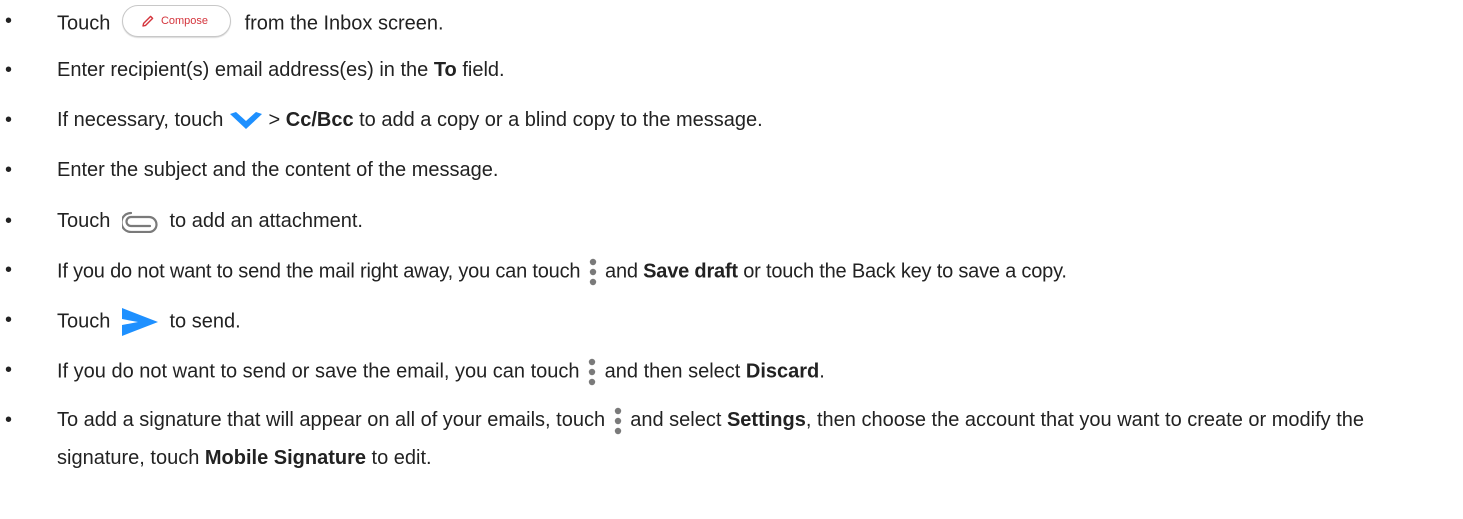 The height and width of the screenshot is (519, 1463). What do you see at coordinates (755, 322) in the screenshot?
I see `item-text: Touch to send.` at bounding box center [755, 322].